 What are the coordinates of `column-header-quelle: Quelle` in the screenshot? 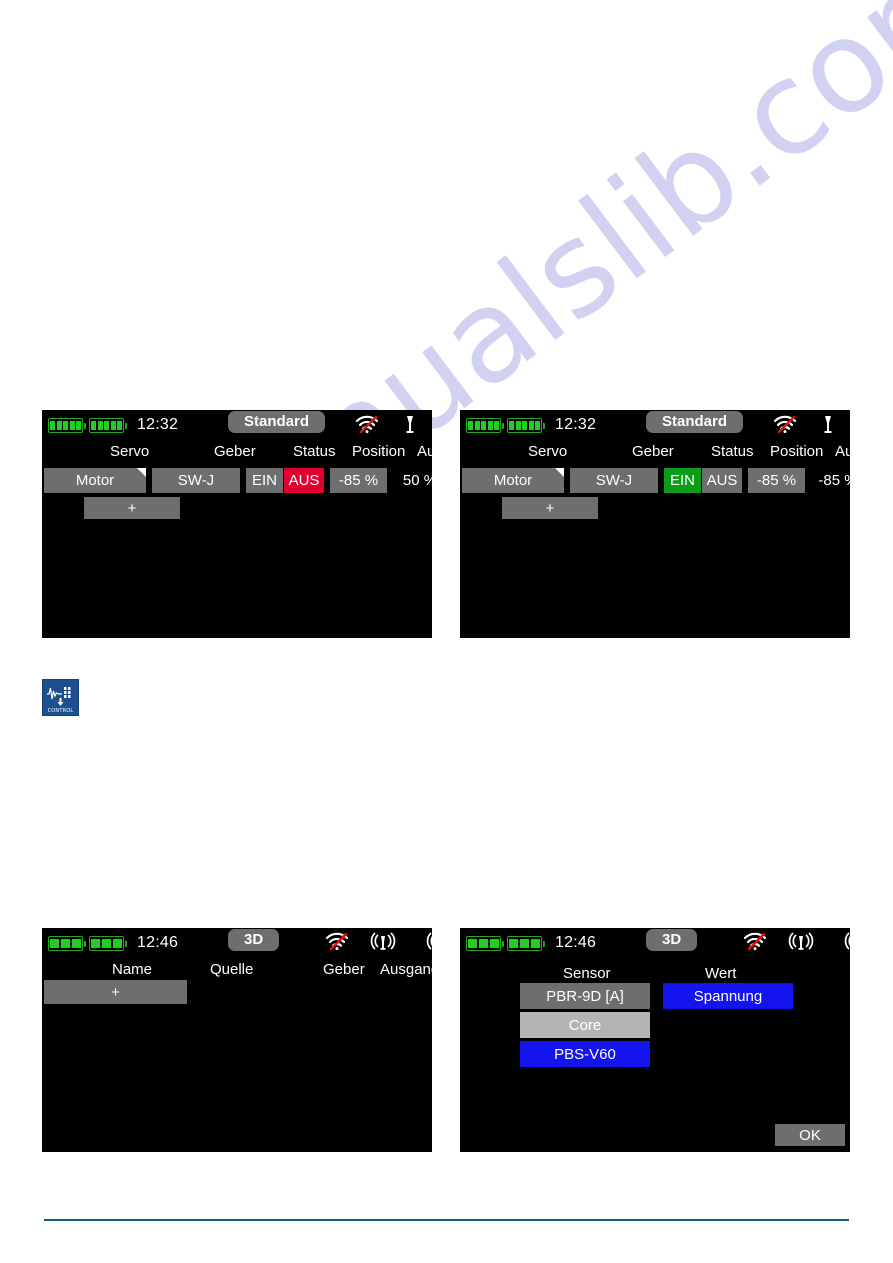 It's located at (232, 969).